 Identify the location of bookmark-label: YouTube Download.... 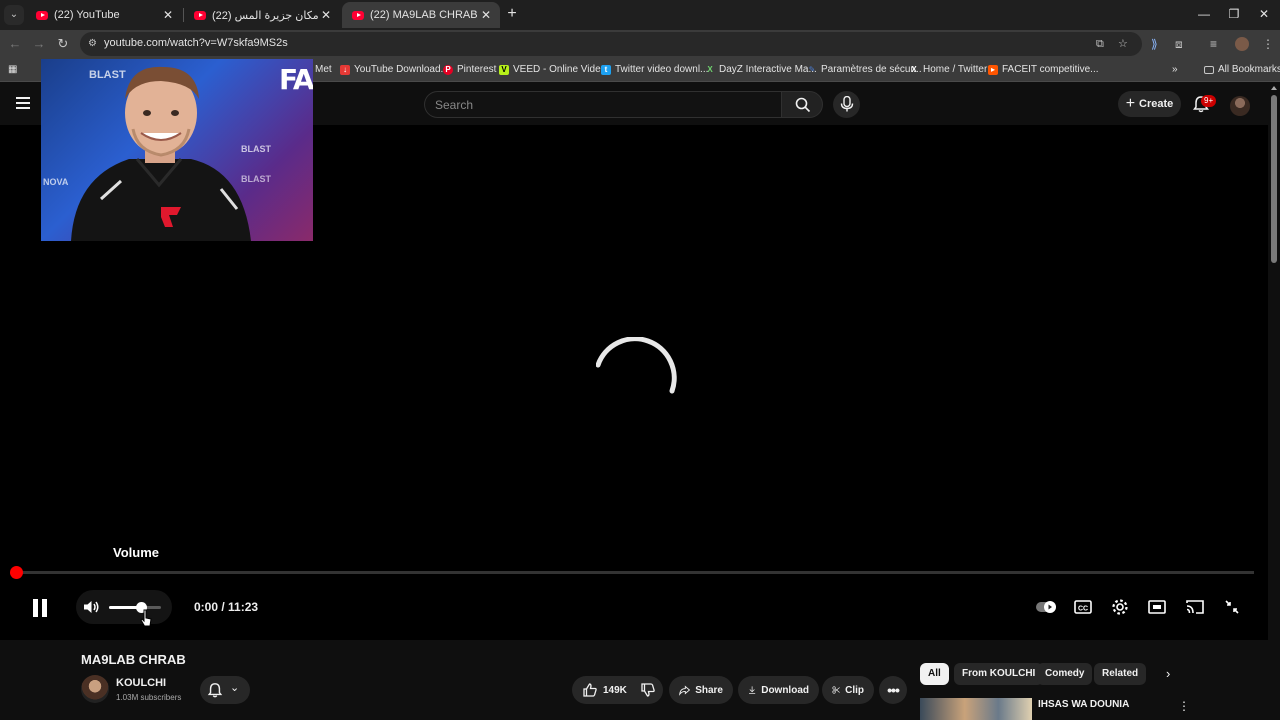
(401, 69).